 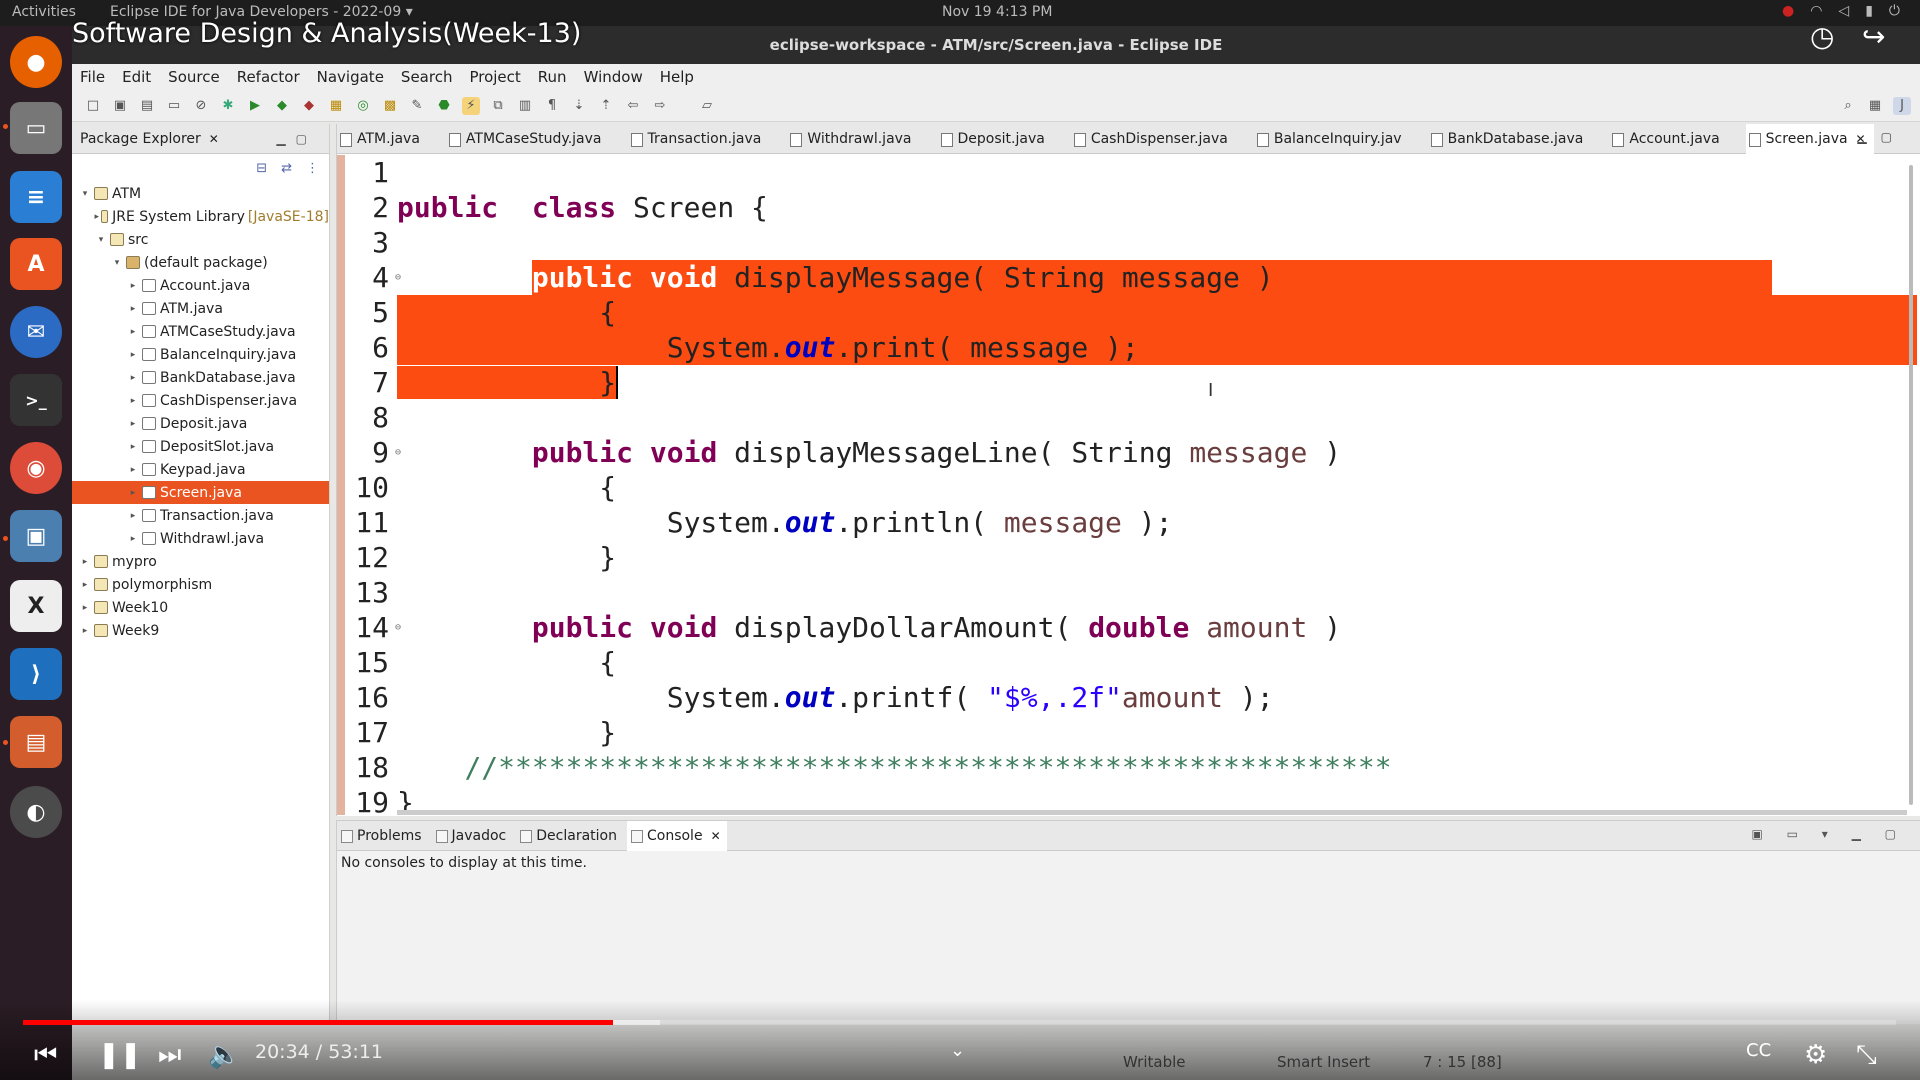 I want to click on tab-console: Console ✕, so click(x=676, y=835).